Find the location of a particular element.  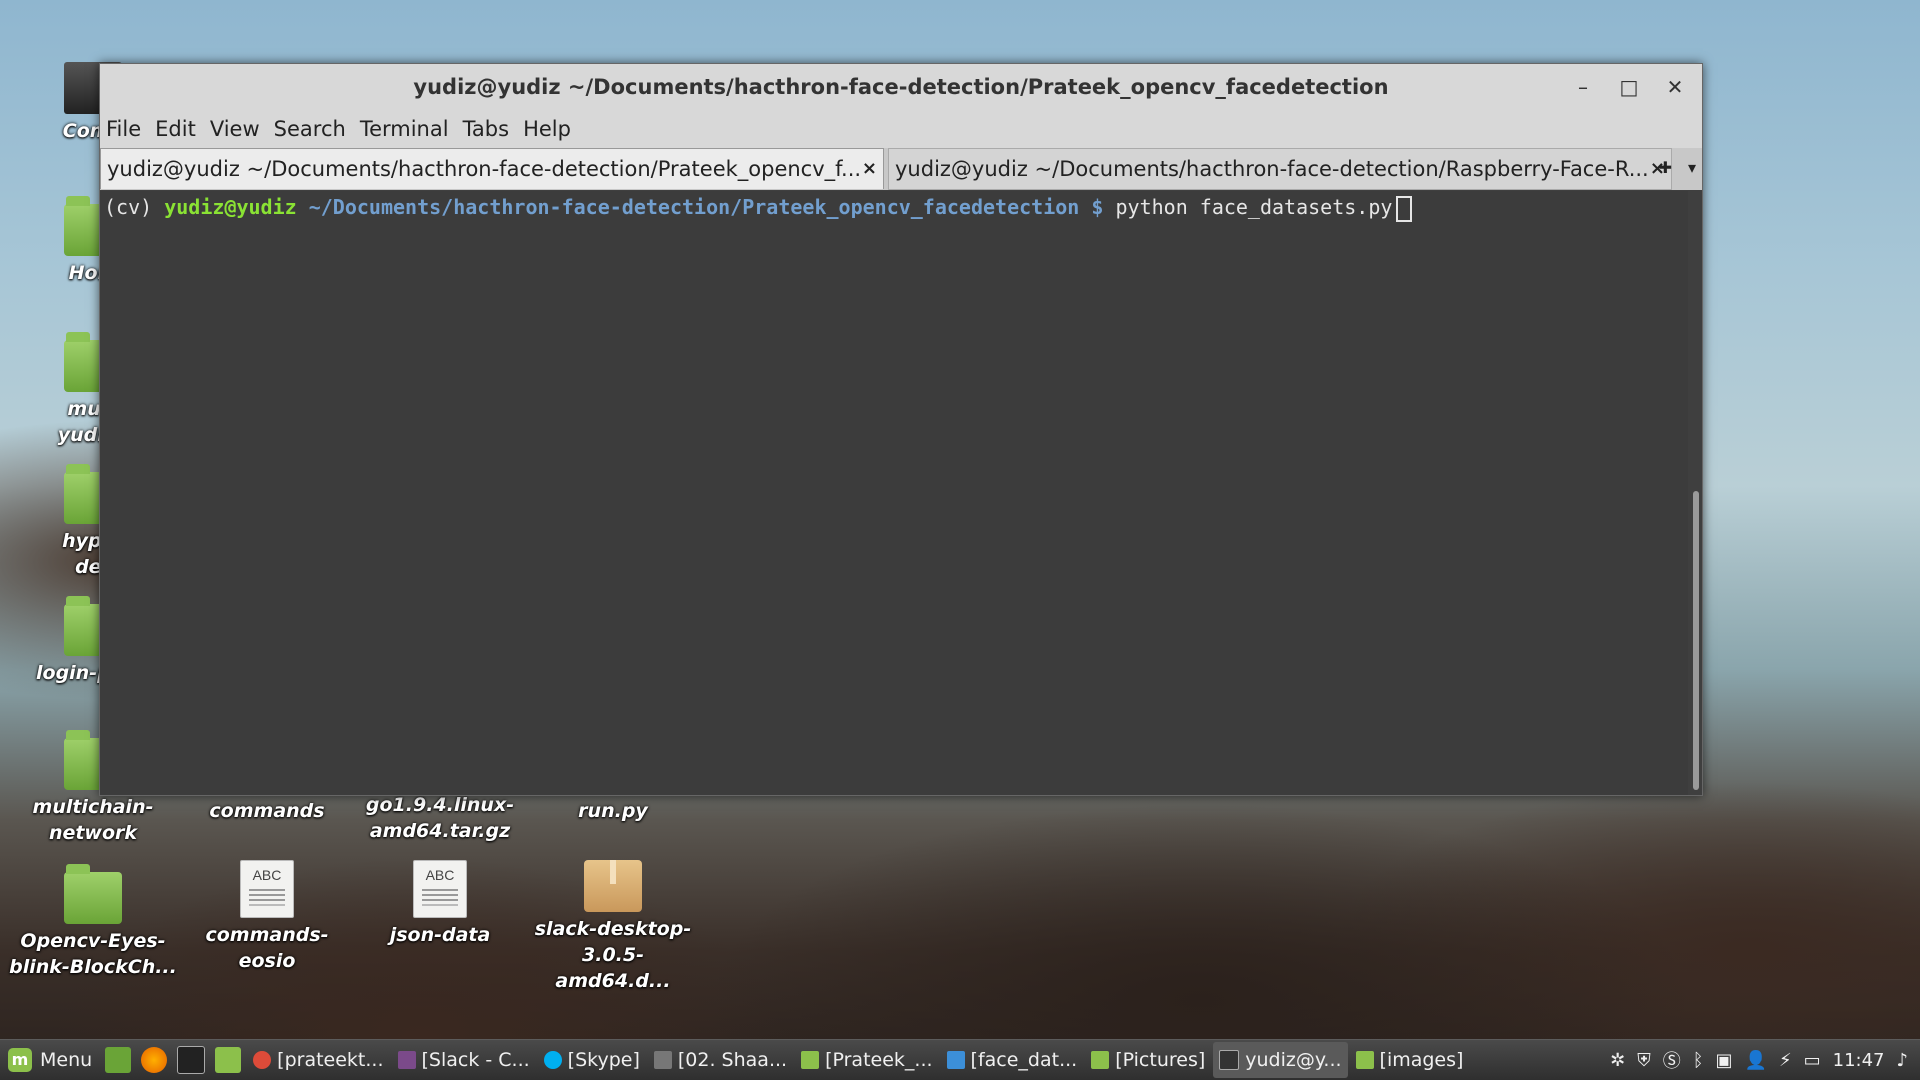

taskbar-window-label: [Skype] is located at coordinates (603, 1060).